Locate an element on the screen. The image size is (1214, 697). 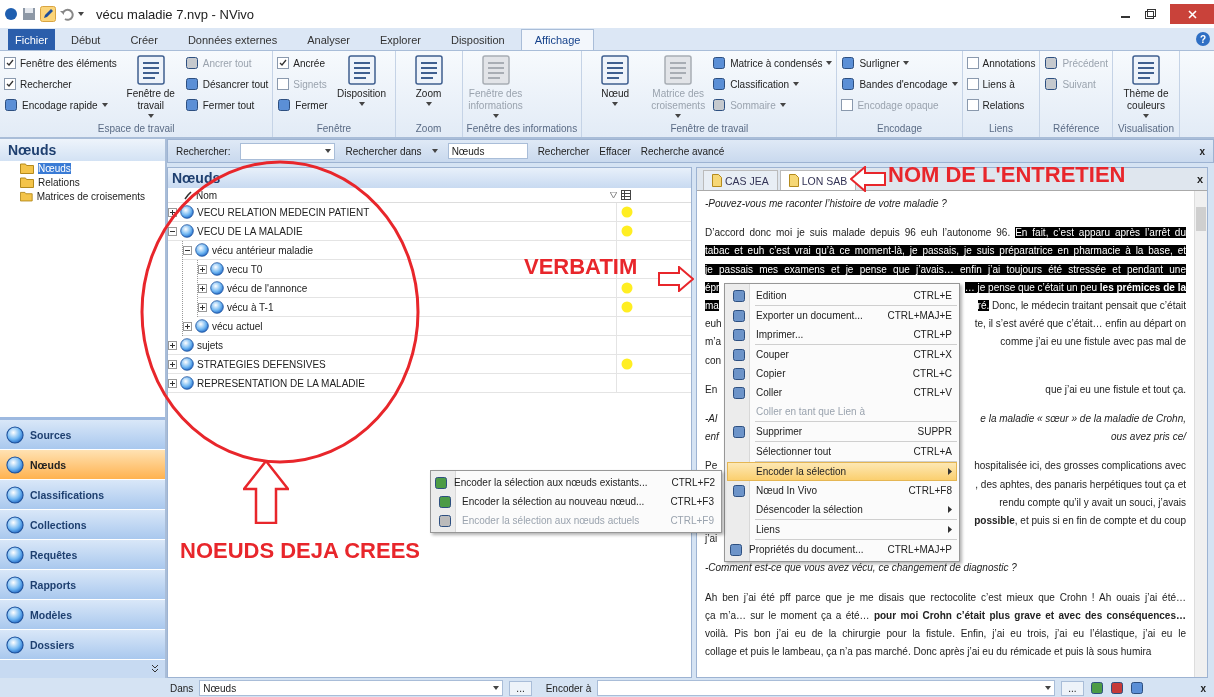
scope-field: Nœuds is located at coordinates (487, 151).